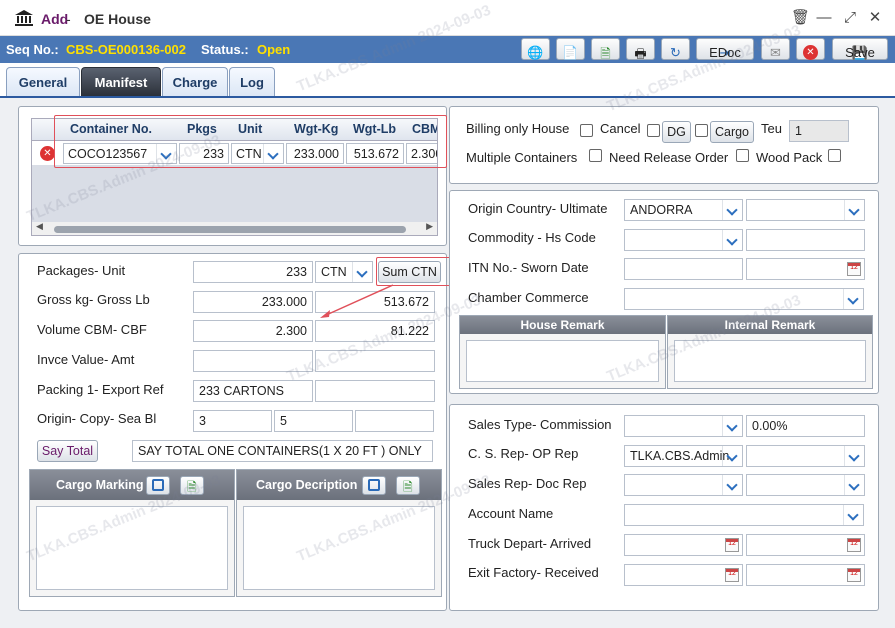  What do you see at coordinates (339, 548) in the screenshot?
I see `cargo-description-textarea` at bounding box center [339, 548].